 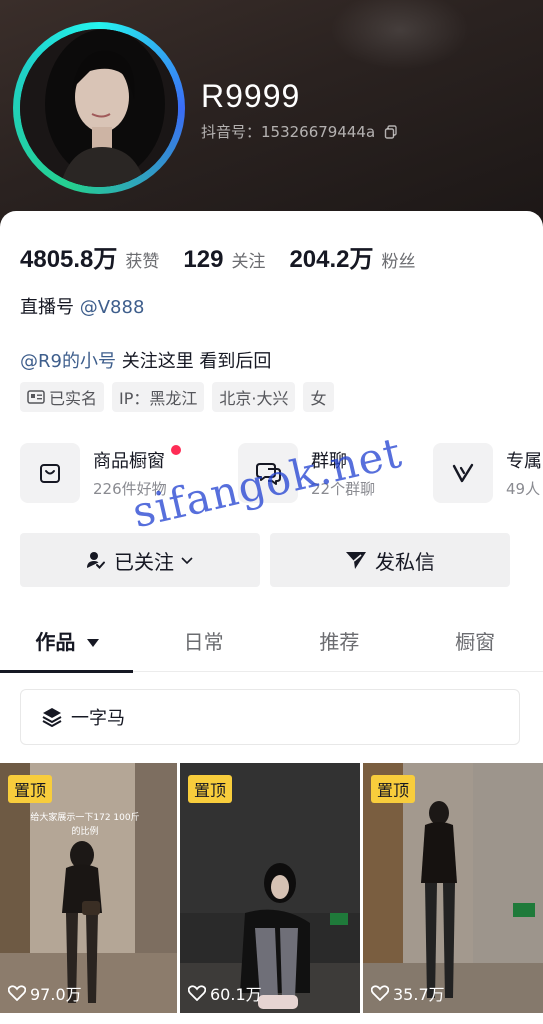 What do you see at coordinates (405, 561) in the screenshot?
I see `send-message-label: 发私信` at bounding box center [405, 561].